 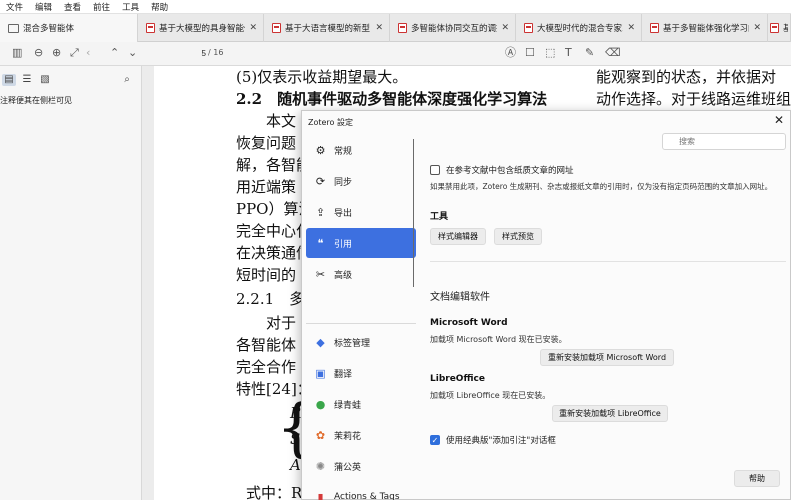 I want to click on nav-item-green-frog: ● 绿青蛙, so click(x=361, y=404).